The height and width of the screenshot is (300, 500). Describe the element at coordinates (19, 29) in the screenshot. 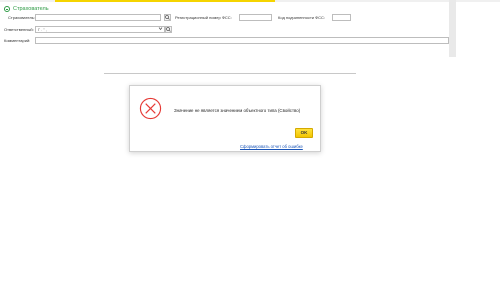

I see `responsible-label: Ответственный:` at that location.